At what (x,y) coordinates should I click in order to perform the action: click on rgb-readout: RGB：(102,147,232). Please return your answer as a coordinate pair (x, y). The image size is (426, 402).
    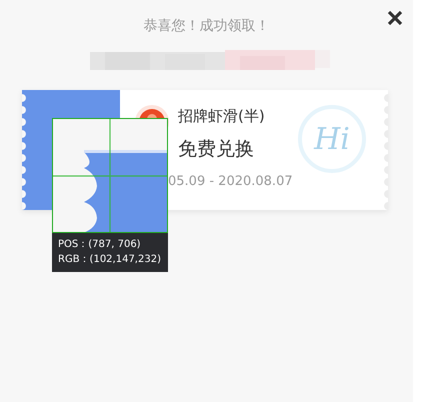
    Looking at the image, I should click on (110, 260).